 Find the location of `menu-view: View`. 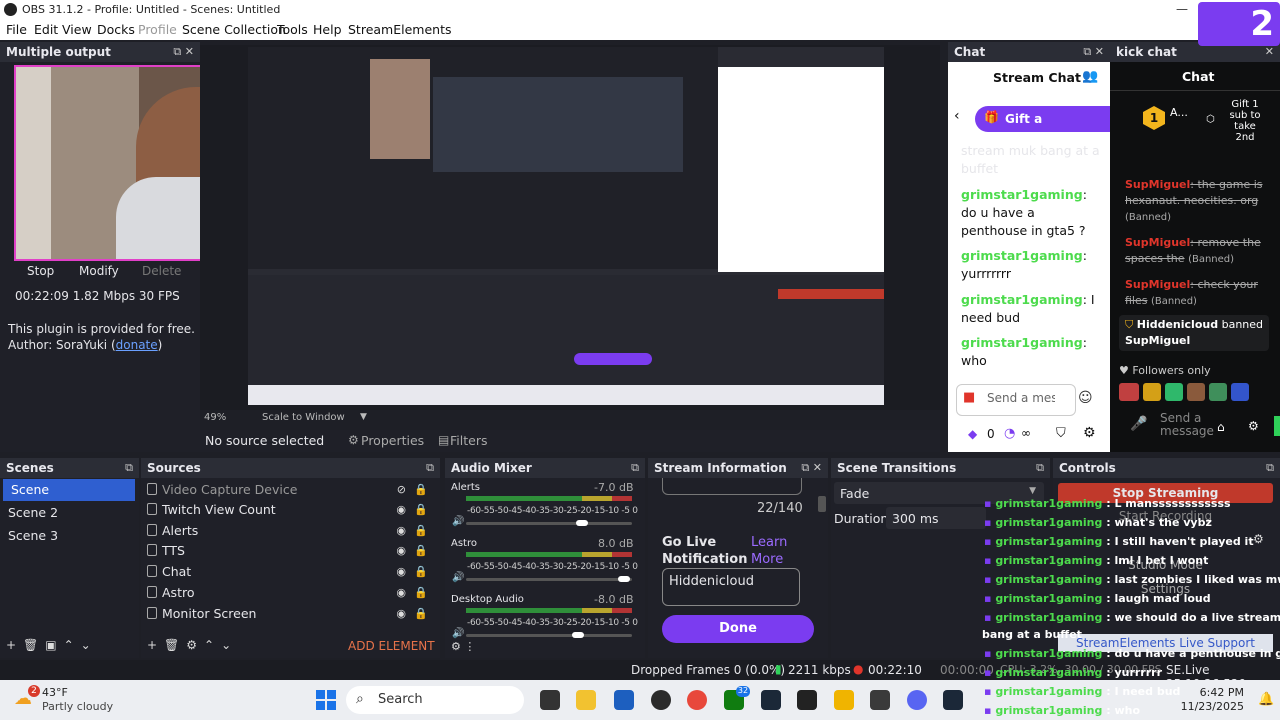

menu-view: View is located at coordinates (77, 29).